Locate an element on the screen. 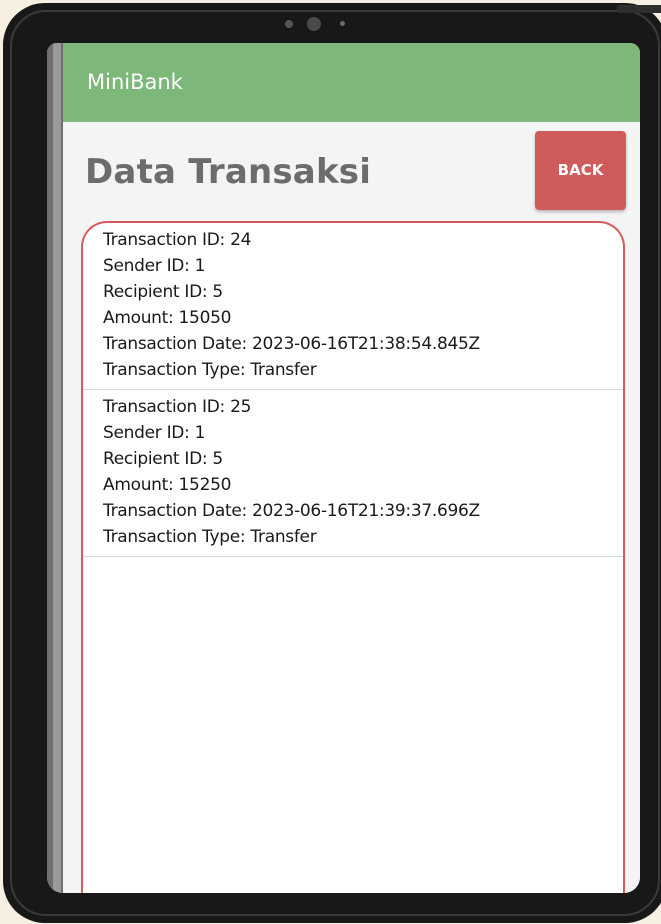 This screenshot has height=924, width=661. back-button: BACK is located at coordinates (580, 170).